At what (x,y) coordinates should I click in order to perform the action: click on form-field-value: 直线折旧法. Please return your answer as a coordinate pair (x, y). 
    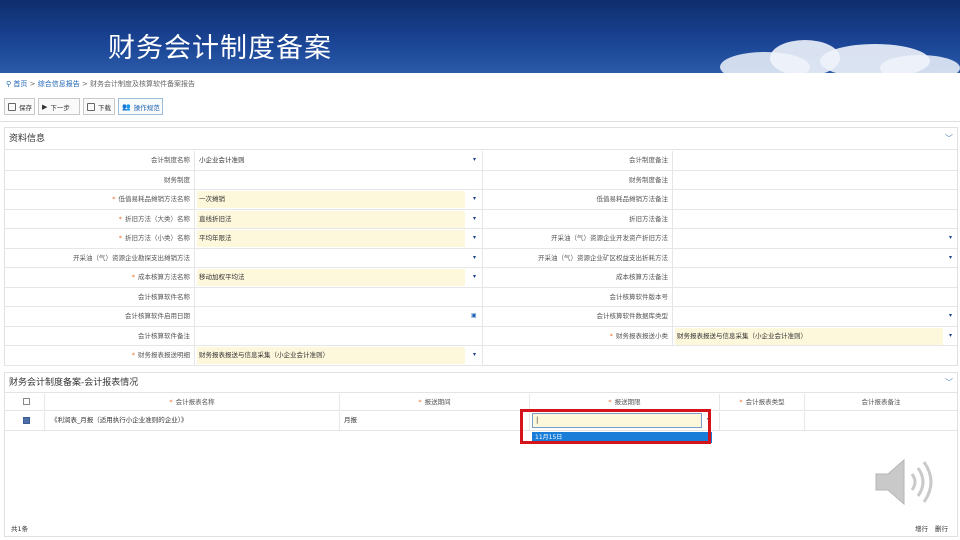
    Looking at the image, I should click on (215, 218).